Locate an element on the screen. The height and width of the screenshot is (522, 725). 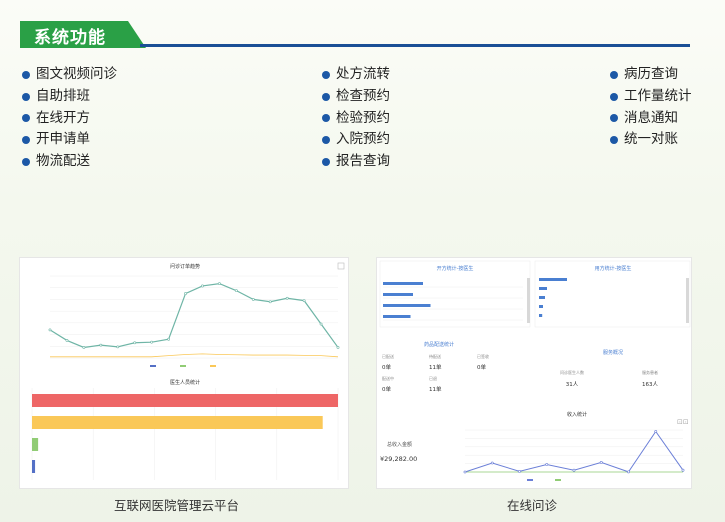
stat-label: 已配送 is located at coordinates (388, 356).